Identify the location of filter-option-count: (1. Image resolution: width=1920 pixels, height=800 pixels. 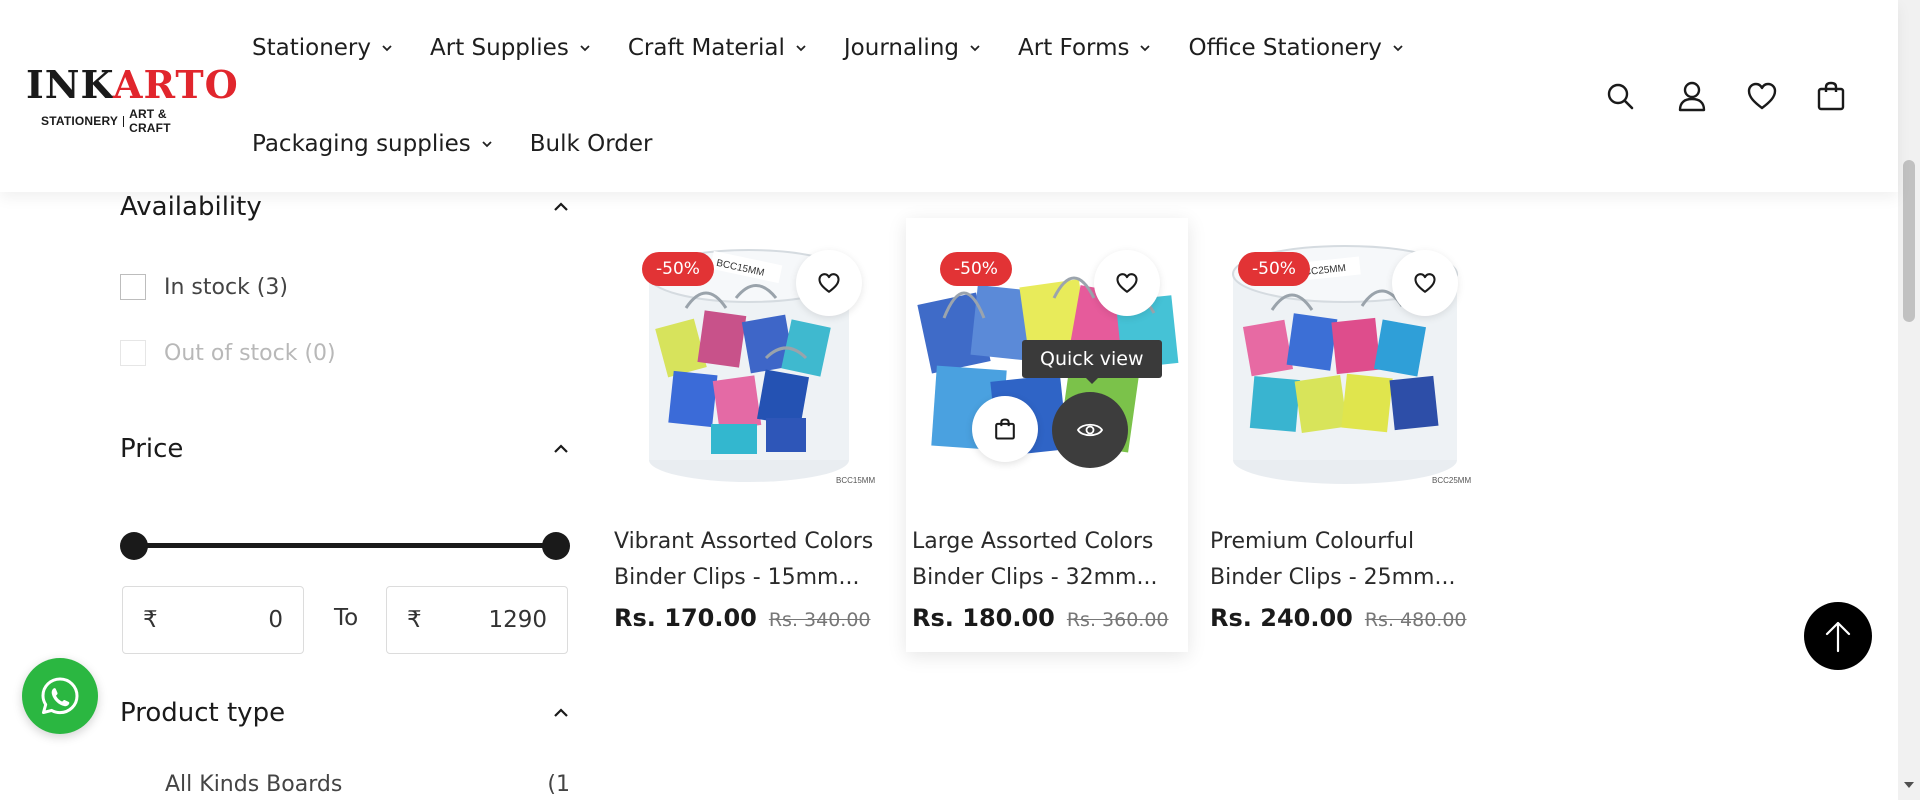
(558, 784).